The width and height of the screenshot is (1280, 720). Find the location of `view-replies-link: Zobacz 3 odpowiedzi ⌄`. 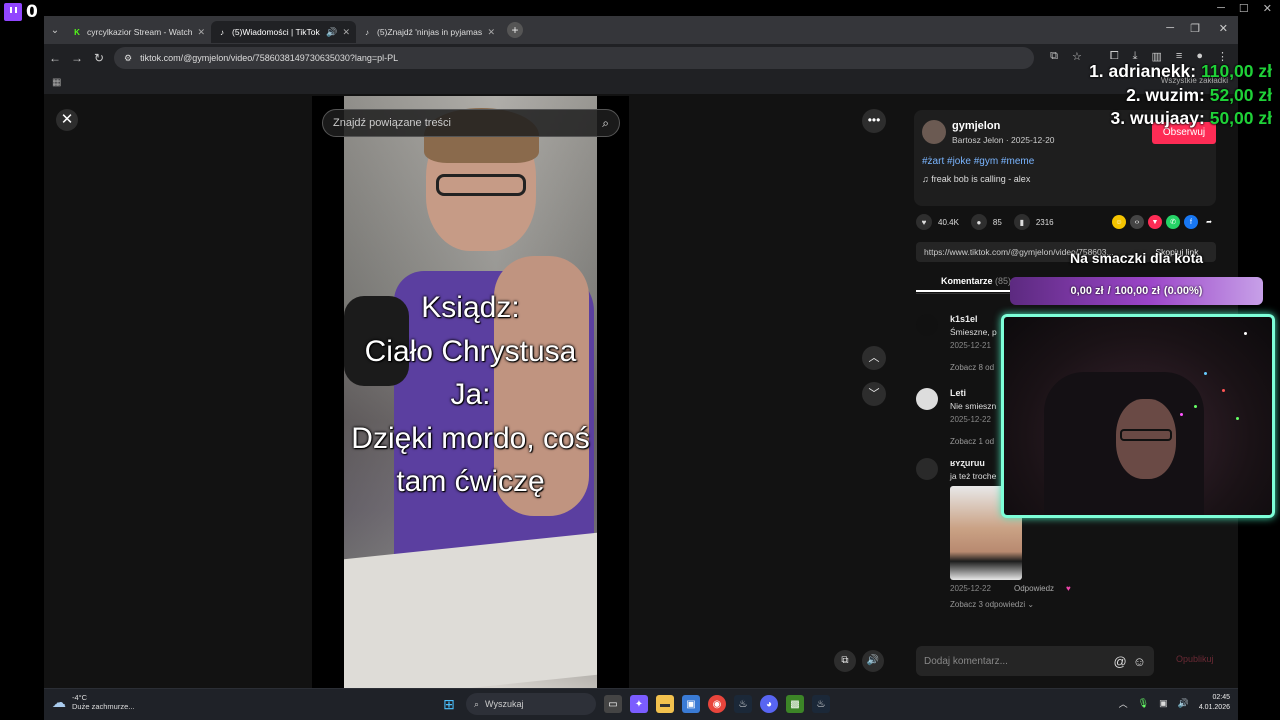

view-replies-link: Zobacz 3 odpowiedzi ⌄ is located at coordinates (992, 604).